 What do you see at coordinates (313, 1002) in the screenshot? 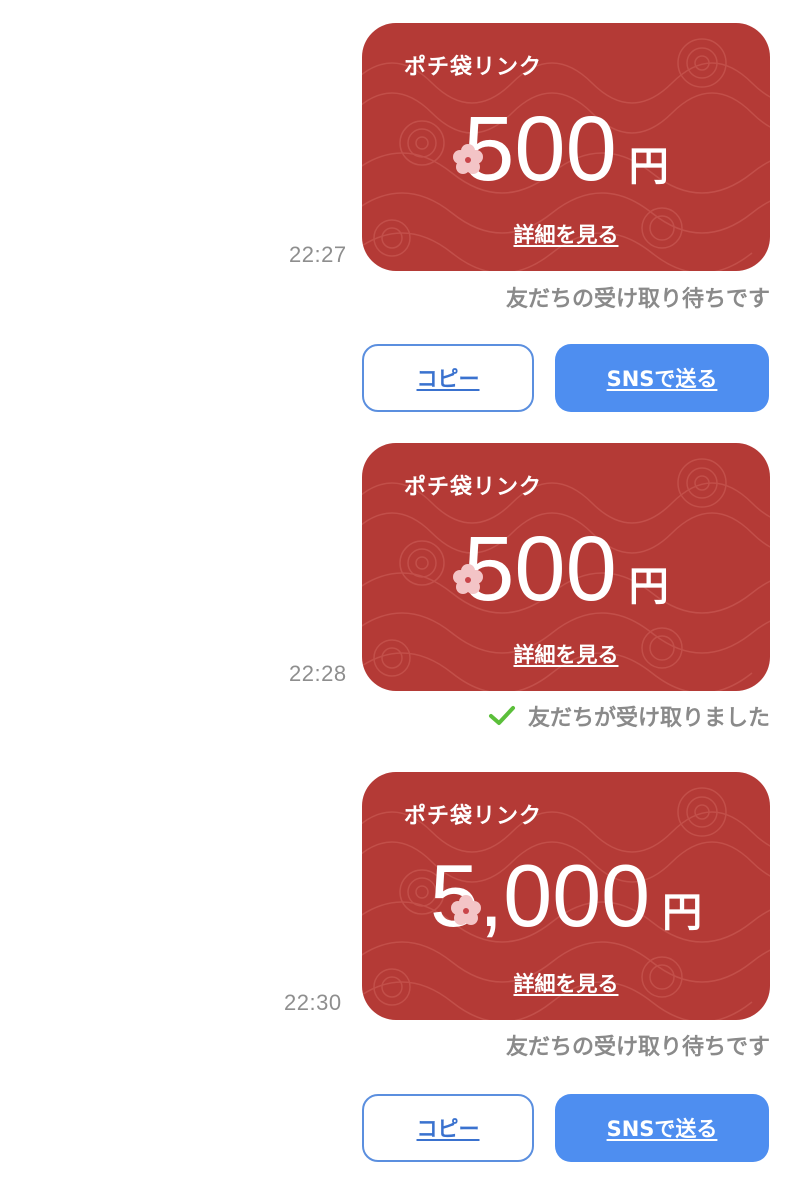
I see `message-timestamp: 22:30` at bounding box center [313, 1002].